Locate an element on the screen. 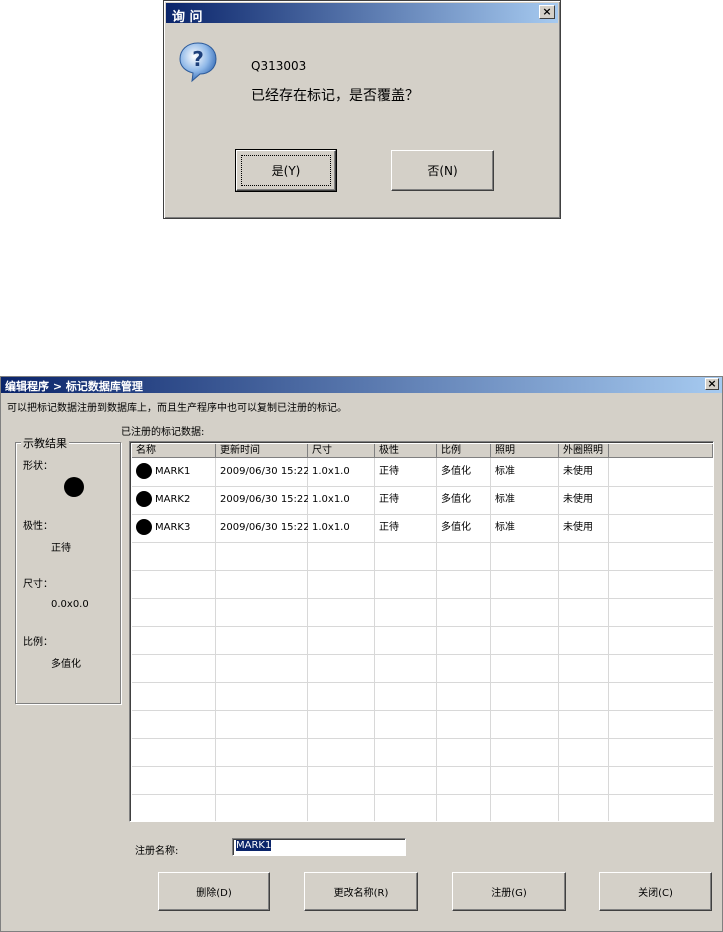  table-row: MARK3 is located at coordinates (174, 528).